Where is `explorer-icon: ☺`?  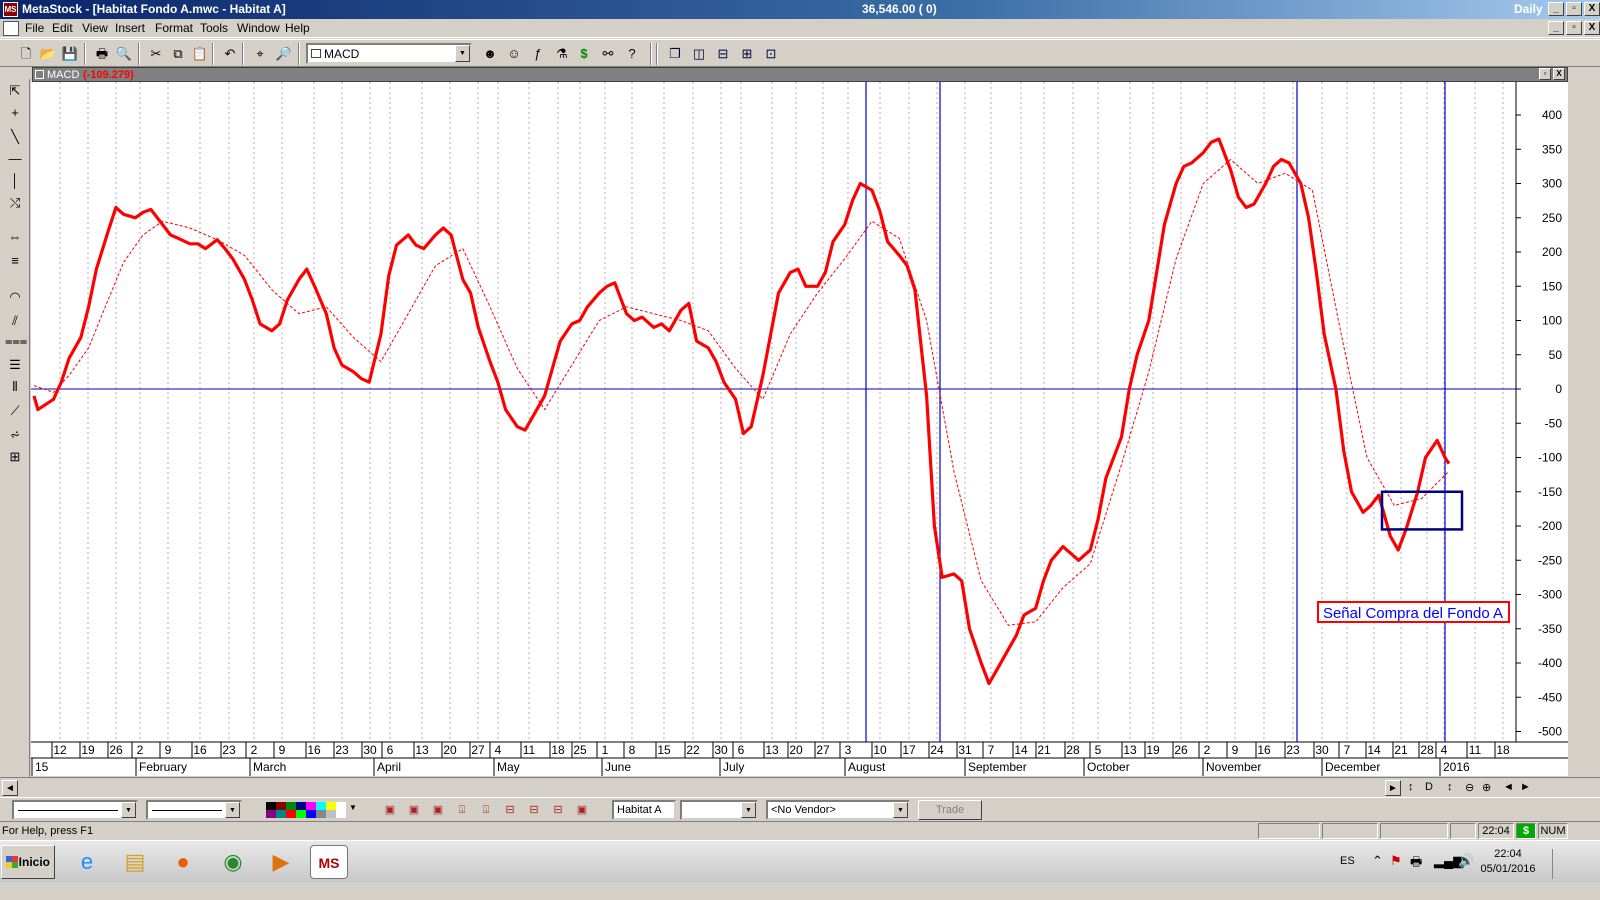
explorer-icon: ☺ is located at coordinates (514, 54).